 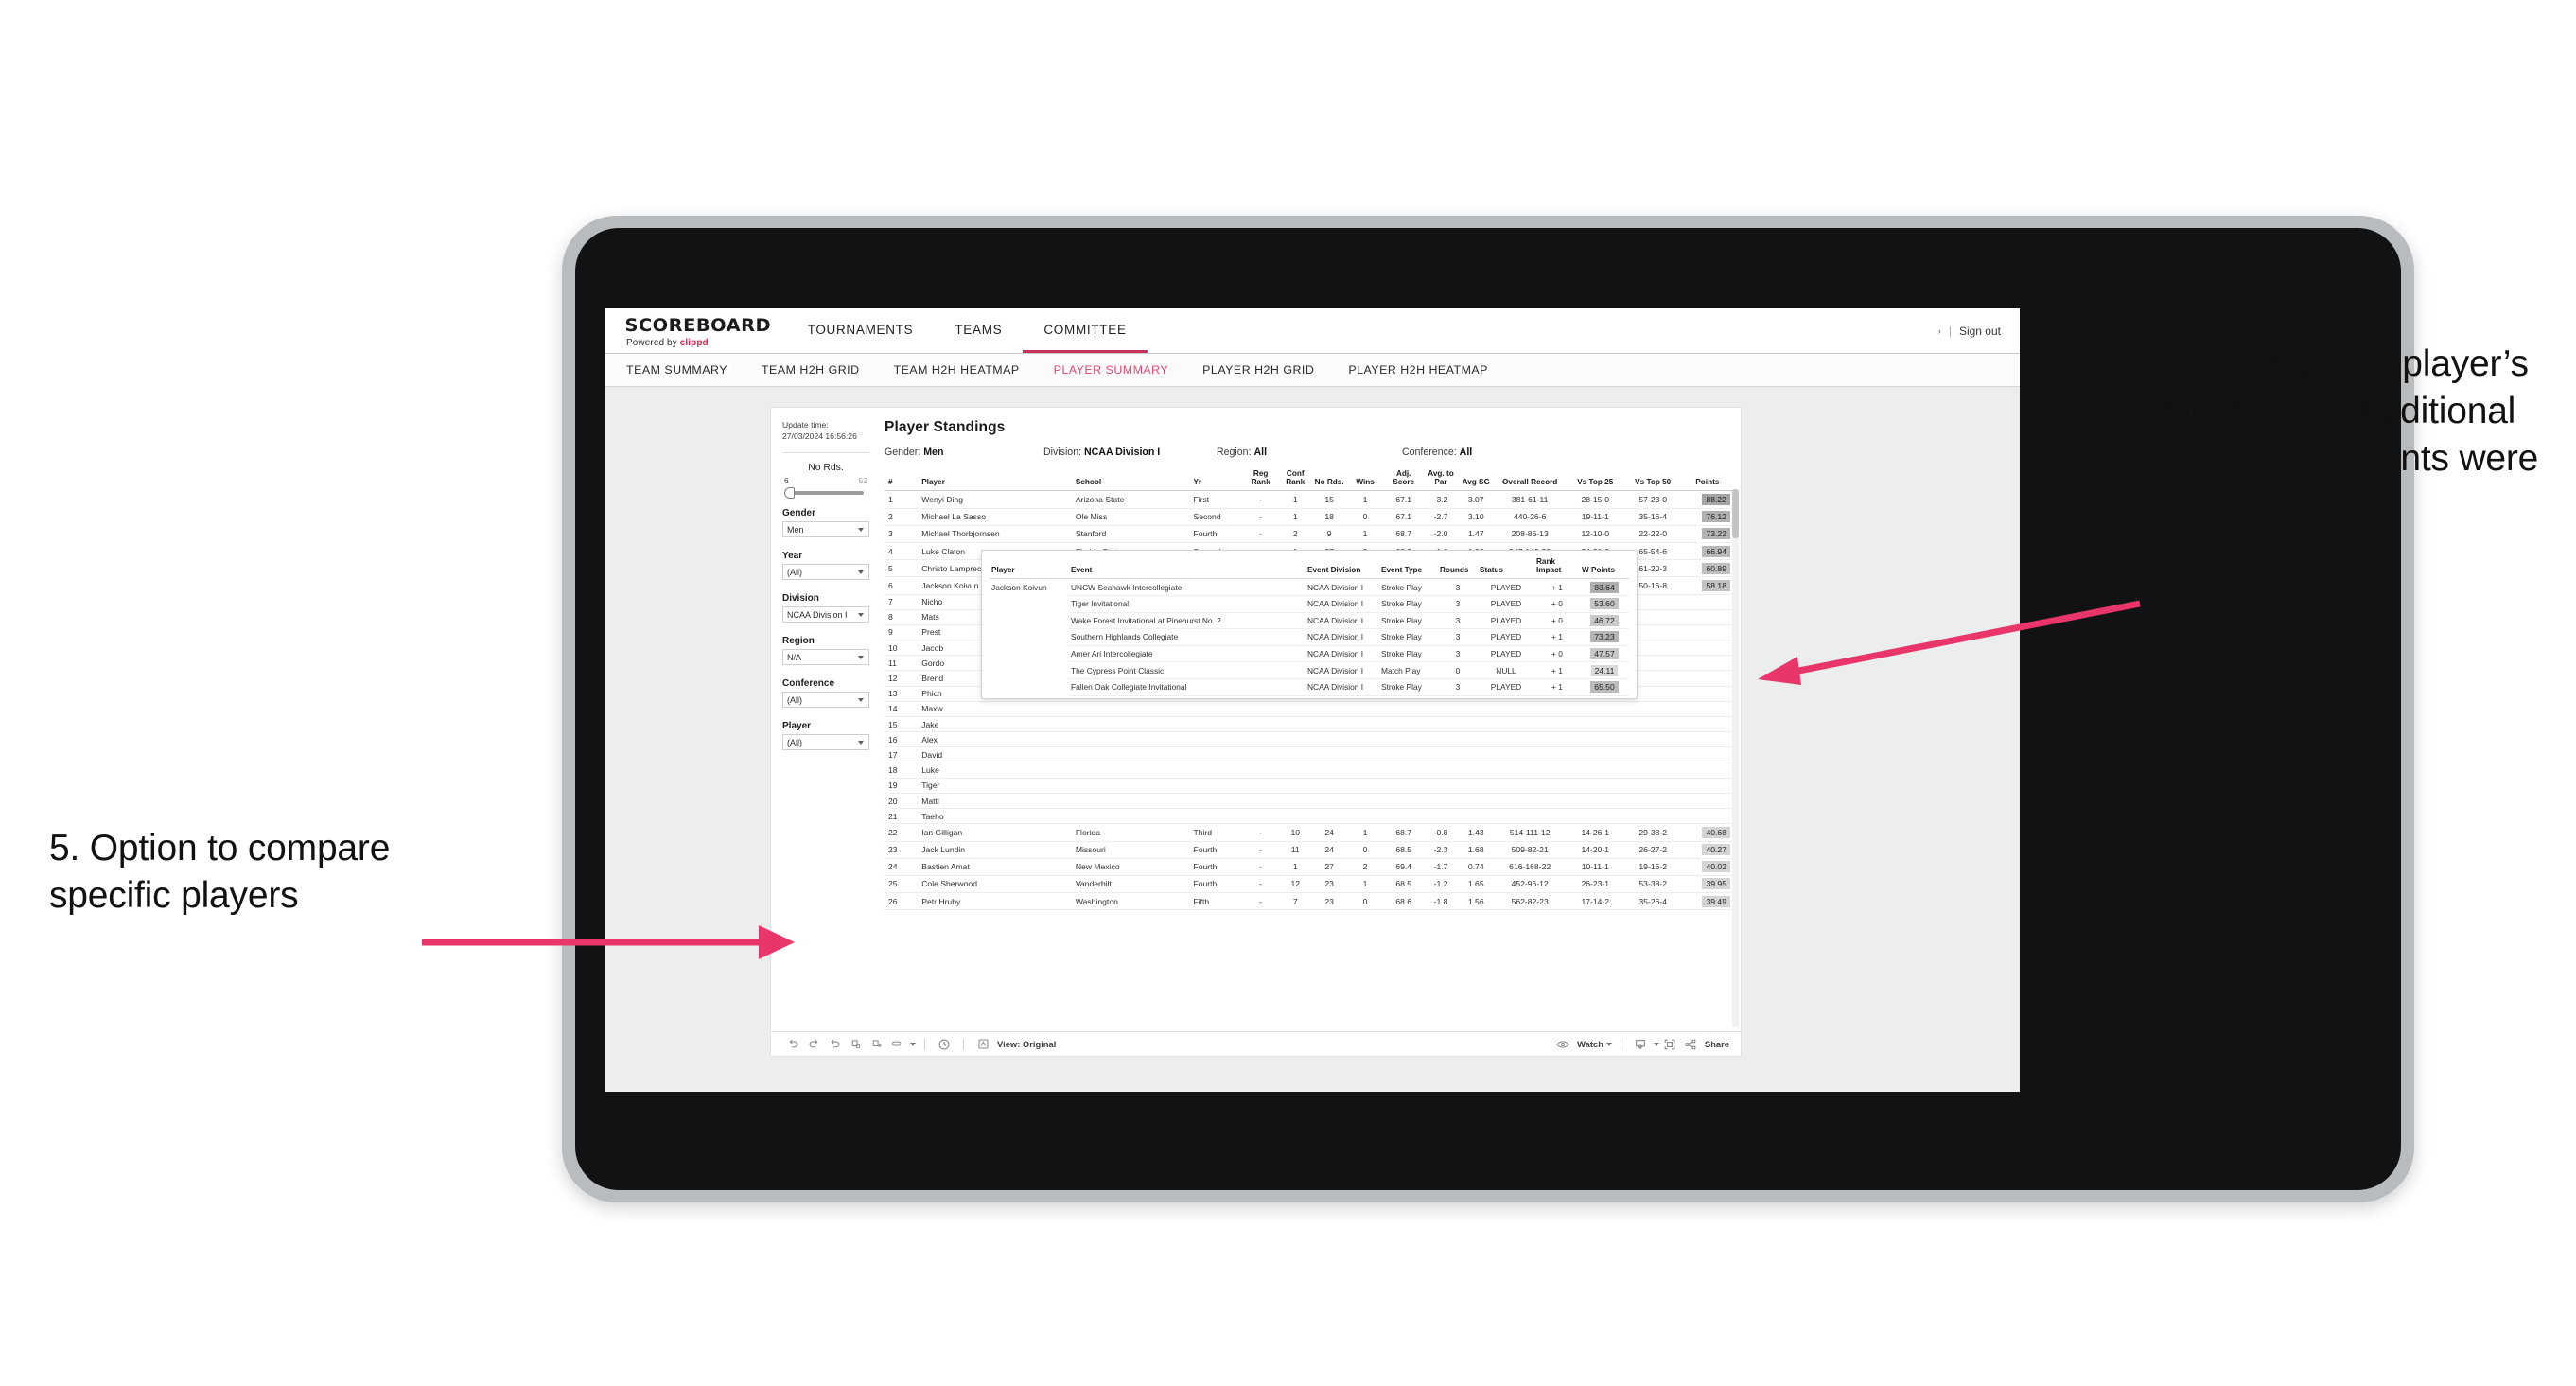 What do you see at coordinates (1309, 786) in the screenshot?
I see `table-row: 19 Tiger` at bounding box center [1309, 786].